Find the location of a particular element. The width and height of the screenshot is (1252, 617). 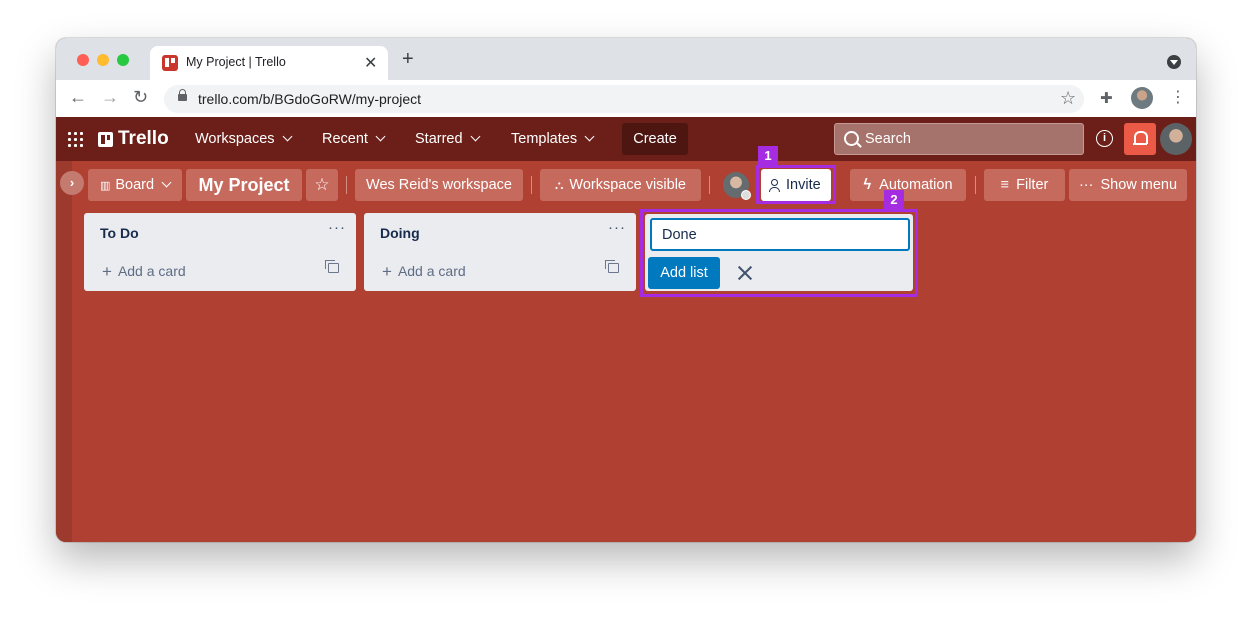

visibility-label: Workspace visible is located at coordinates (627, 185).